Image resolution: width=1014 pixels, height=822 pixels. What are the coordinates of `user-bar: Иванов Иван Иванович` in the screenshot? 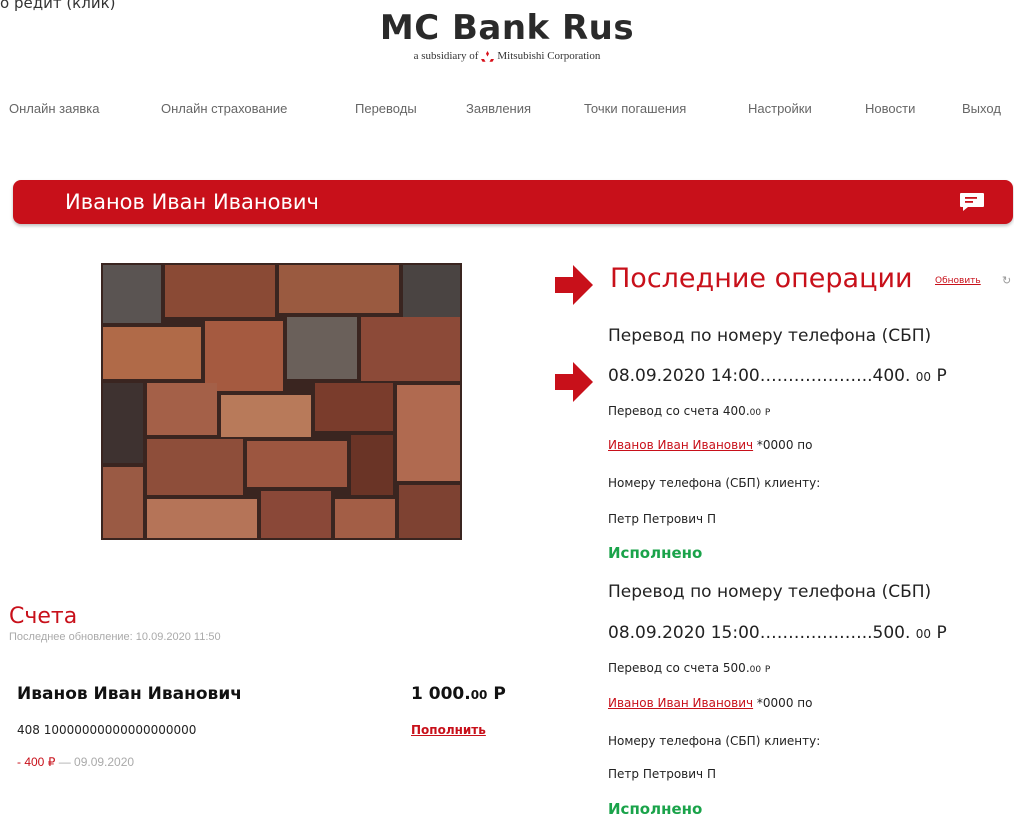 It's located at (513, 202).